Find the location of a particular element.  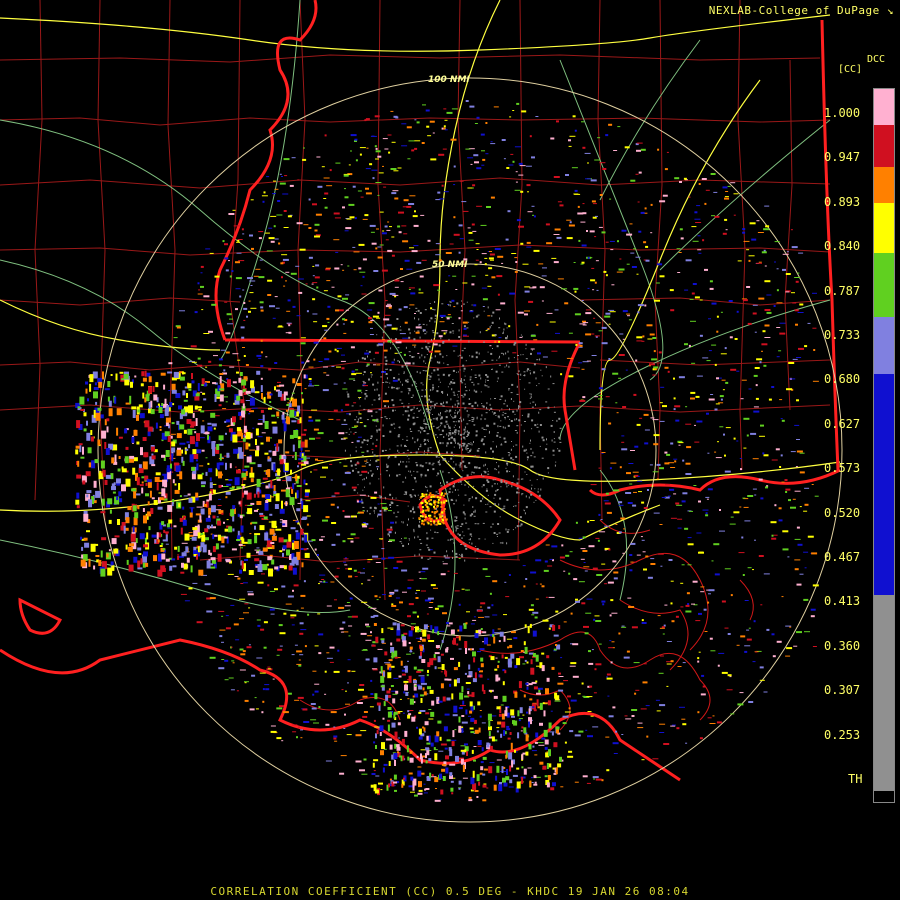

range-ring-label-50: 50 NMI is located at coordinates (450, 265).